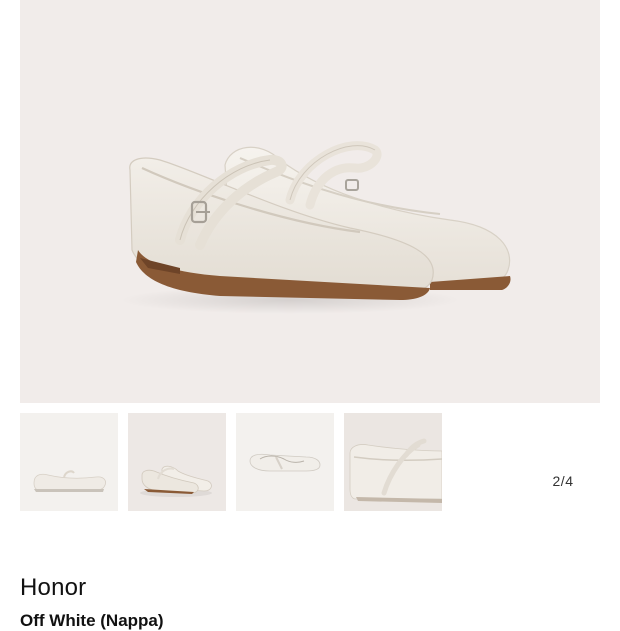 The width and height of the screenshot is (620, 631). What do you see at coordinates (563, 481) in the screenshot?
I see `gallery-counter: 2/4` at bounding box center [563, 481].